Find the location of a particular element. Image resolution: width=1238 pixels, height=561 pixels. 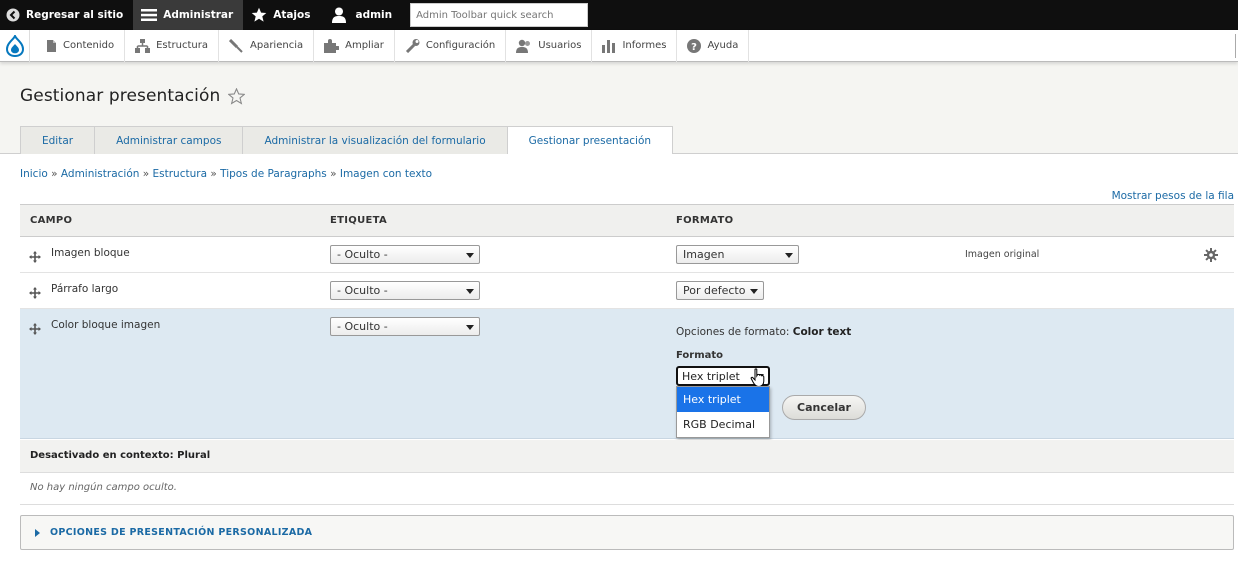

breadcrumb-link-administration: Administración is located at coordinates (100, 174).